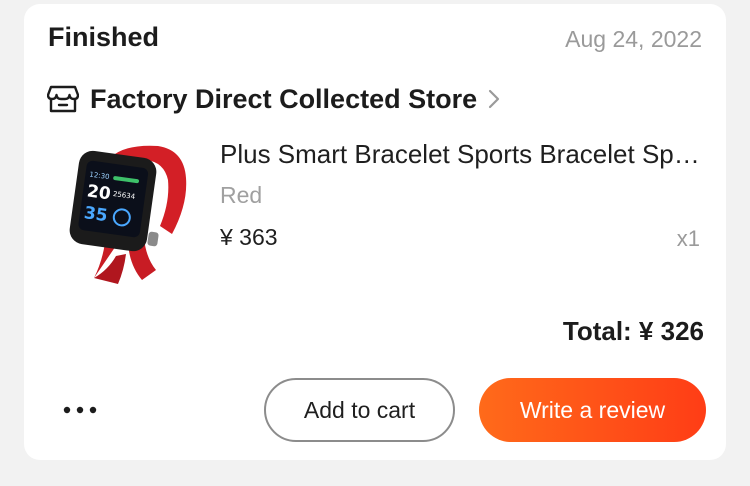 The image size is (750, 486). I want to click on order-total: Total: ¥ 326, so click(633, 331).